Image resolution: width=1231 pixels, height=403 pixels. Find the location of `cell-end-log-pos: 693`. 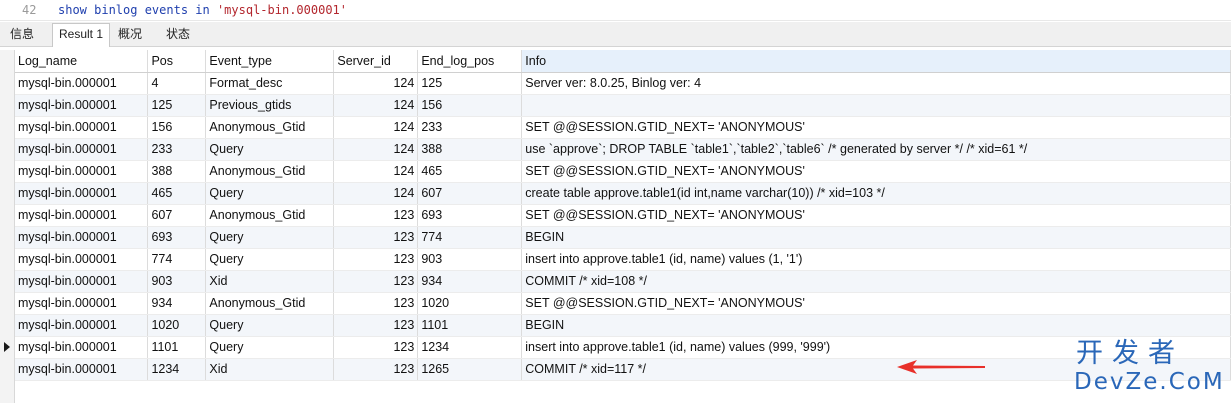

cell-end-log-pos: 693 is located at coordinates (470, 215).